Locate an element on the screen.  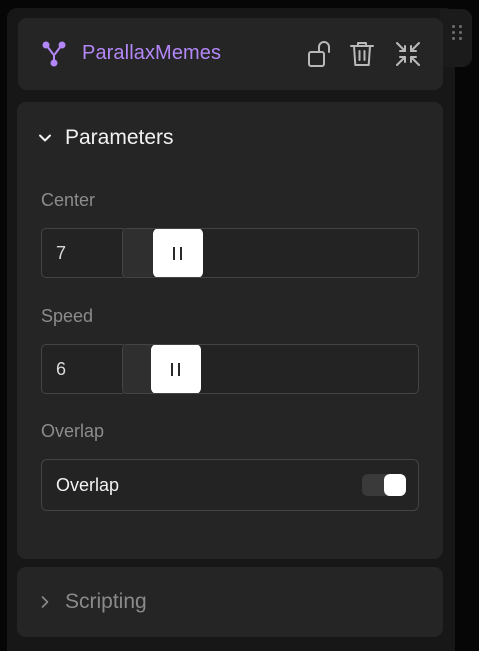
overlap-toggle-row: Overlap is located at coordinates (230, 485).